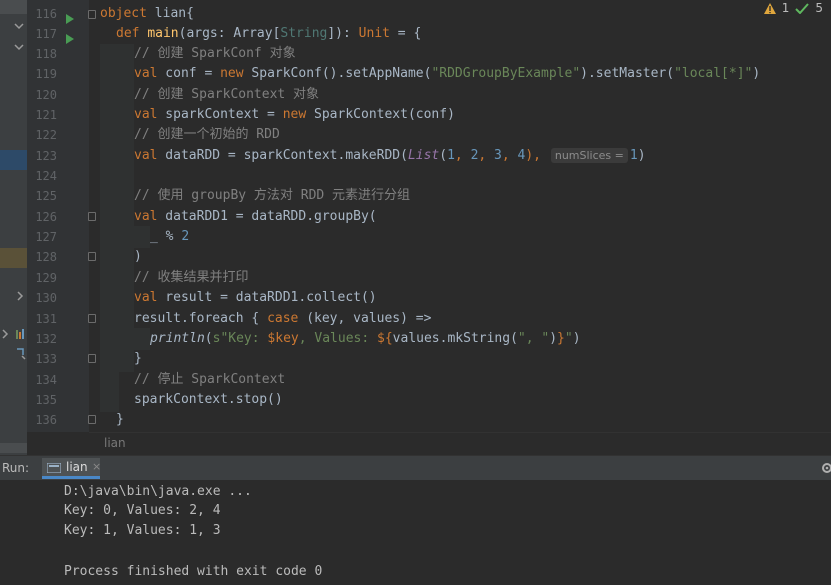  I want to click on code-text: ), so click(641, 155).